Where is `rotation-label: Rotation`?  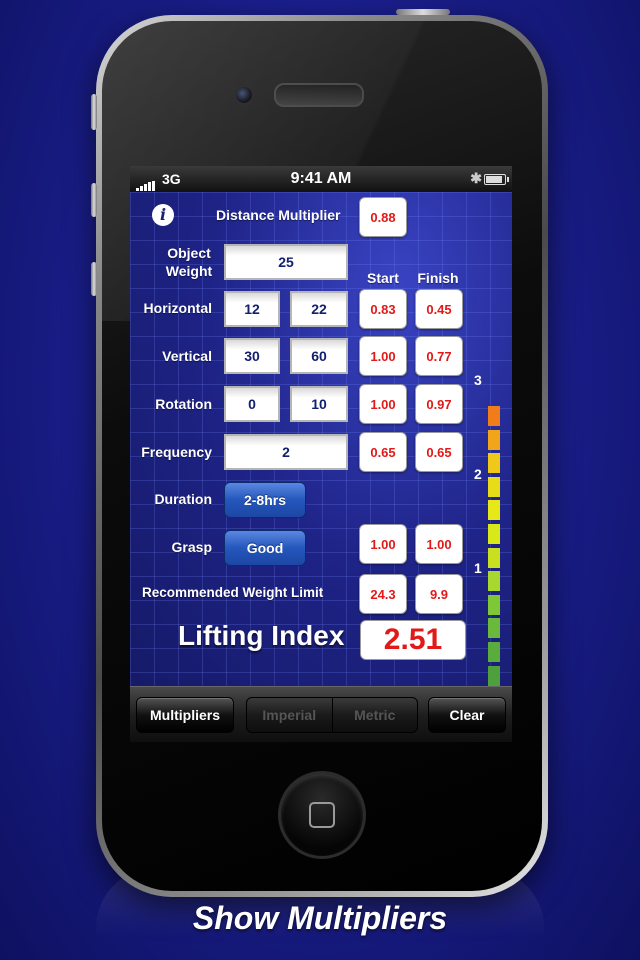 rotation-label: Rotation is located at coordinates (183, 404).